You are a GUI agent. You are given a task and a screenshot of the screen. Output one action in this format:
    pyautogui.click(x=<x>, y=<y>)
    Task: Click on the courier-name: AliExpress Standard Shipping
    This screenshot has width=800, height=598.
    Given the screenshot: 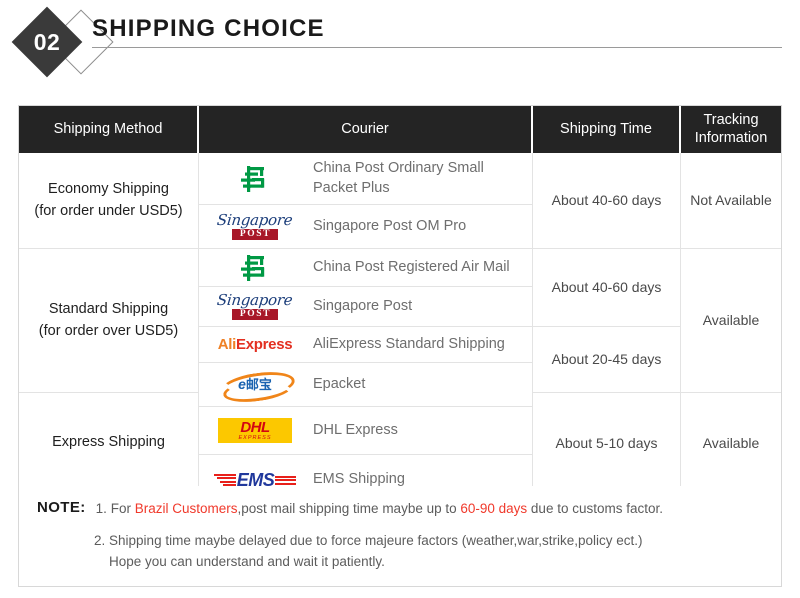 What is the action you would take?
    pyautogui.click(x=409, y=343)
    